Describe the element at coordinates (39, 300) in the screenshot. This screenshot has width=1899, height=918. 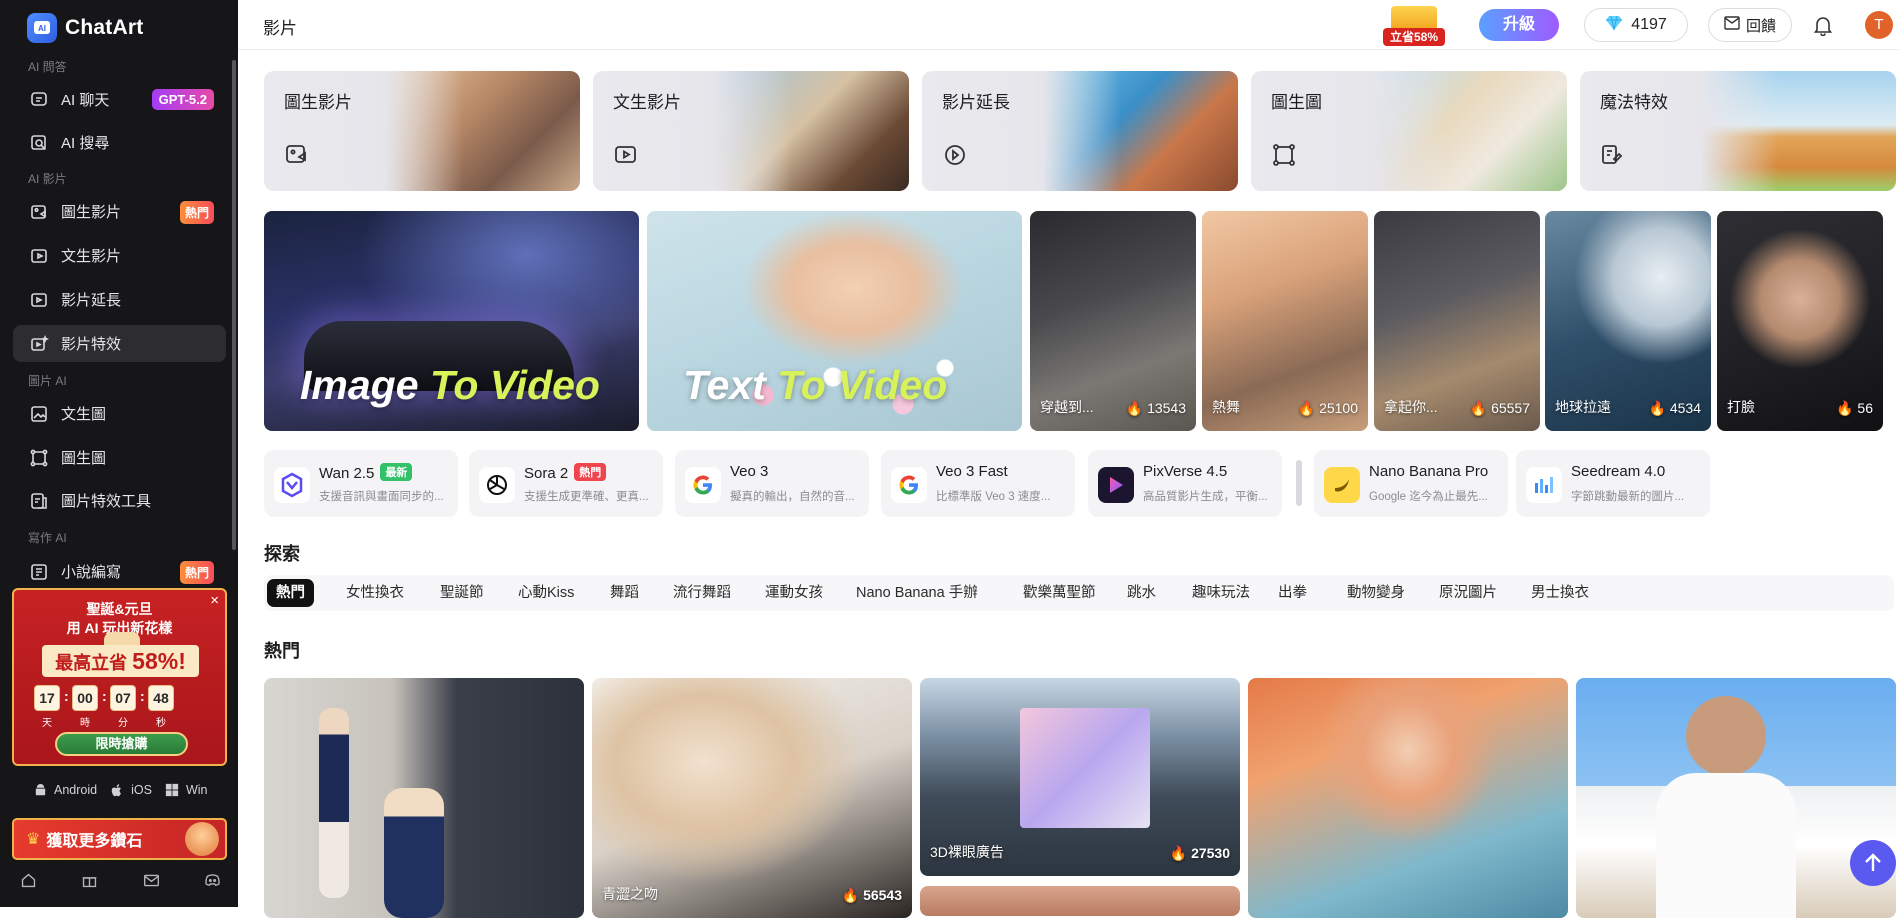
I see `video-extend-icon` at that location.